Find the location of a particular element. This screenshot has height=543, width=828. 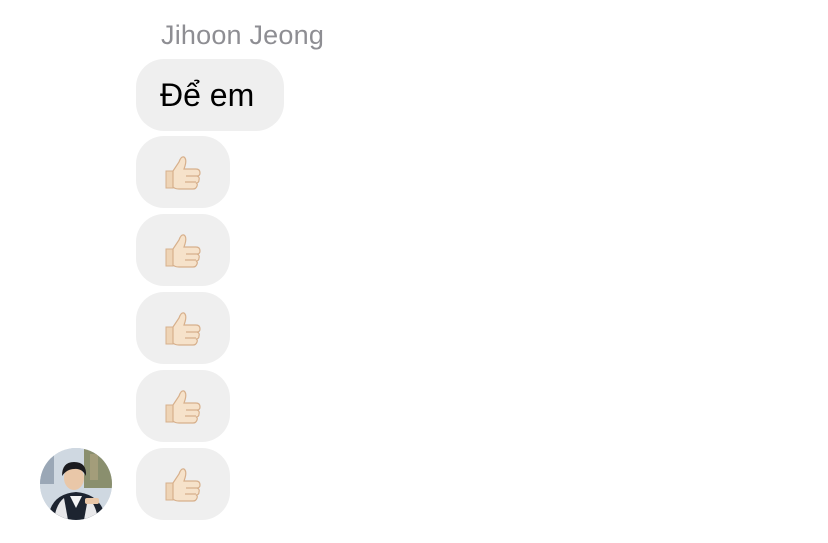

avatar-photo-icon is located at coordinates (76, 484).